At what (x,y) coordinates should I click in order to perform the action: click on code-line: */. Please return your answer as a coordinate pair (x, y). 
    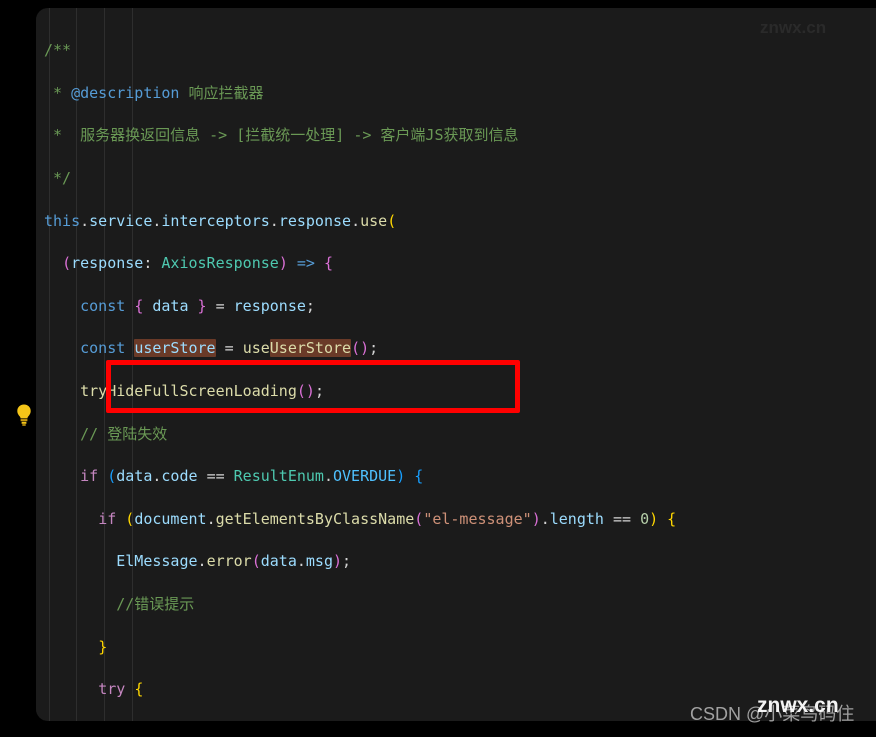
    Looking at the image, I should click on (58, 178).